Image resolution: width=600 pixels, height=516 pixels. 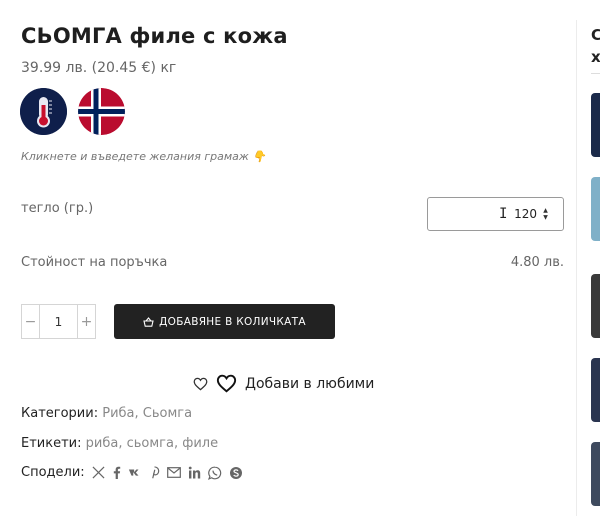 What do you see at coordinates (148, 321) in the screenshot?
I see `basket-icon` at bounding box center [148, 321].